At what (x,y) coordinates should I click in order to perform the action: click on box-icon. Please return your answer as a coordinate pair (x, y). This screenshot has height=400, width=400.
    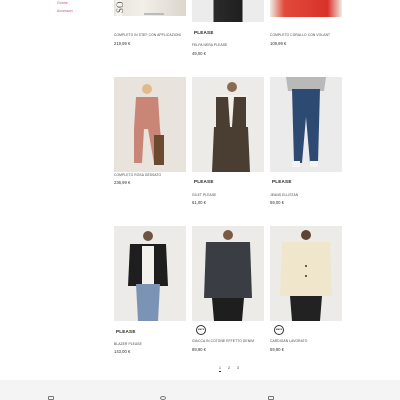
    Looking at the image, I should click on (271, 398).